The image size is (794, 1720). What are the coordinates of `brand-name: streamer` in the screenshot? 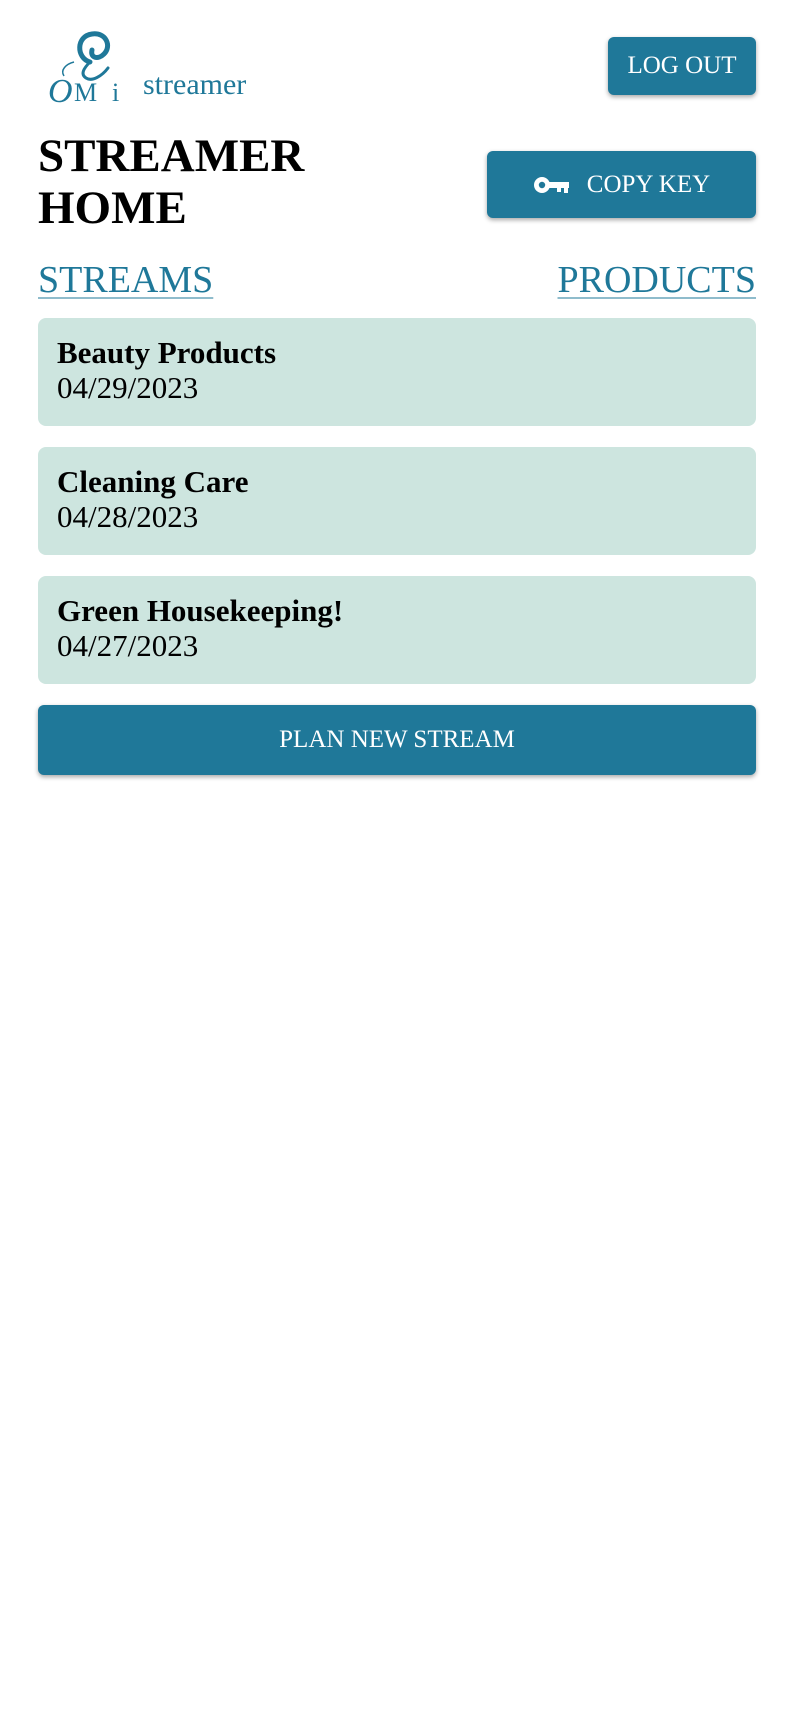 It's located at (195, 84).